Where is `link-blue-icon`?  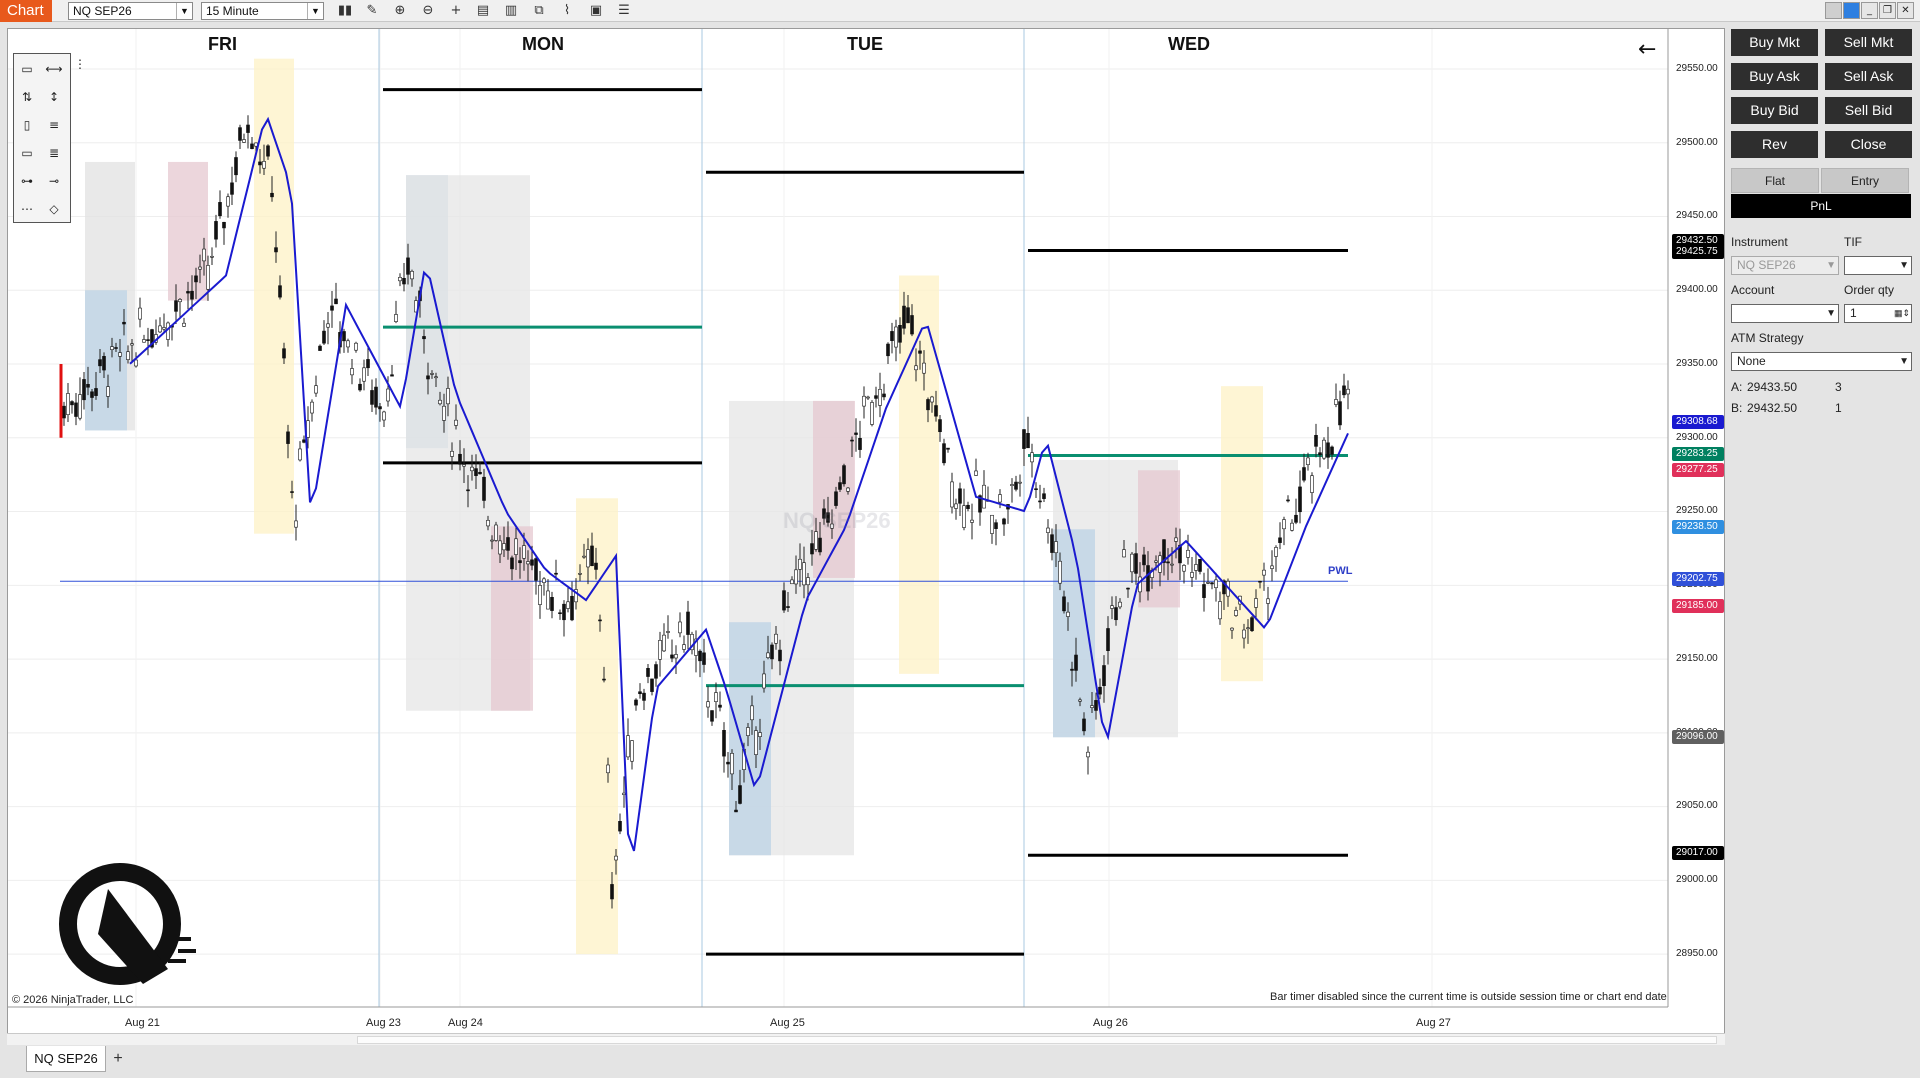 link-blue-icon is located at coordinates (1851, 10).